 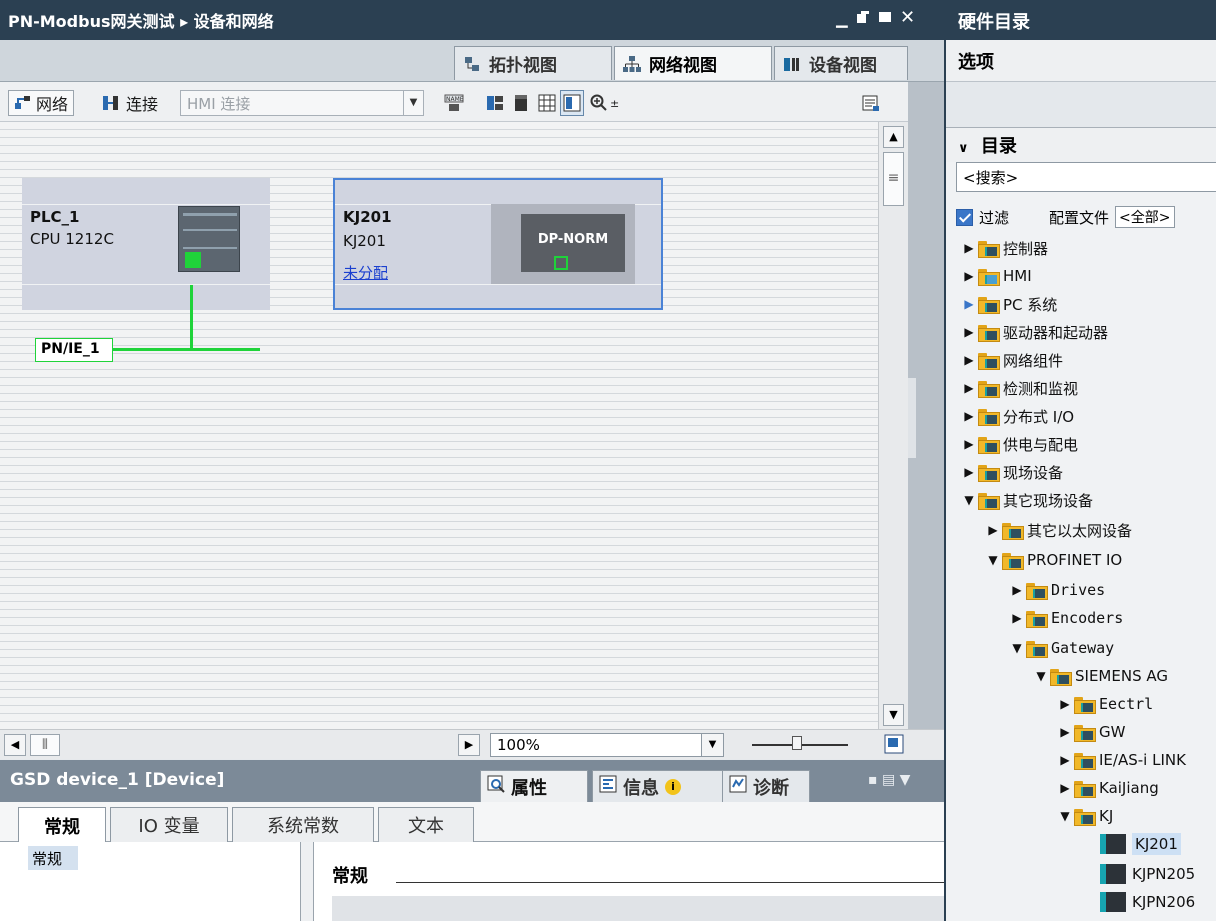 I want to click on hscroll-thumb: ⦀, so click(x=45, y=745).